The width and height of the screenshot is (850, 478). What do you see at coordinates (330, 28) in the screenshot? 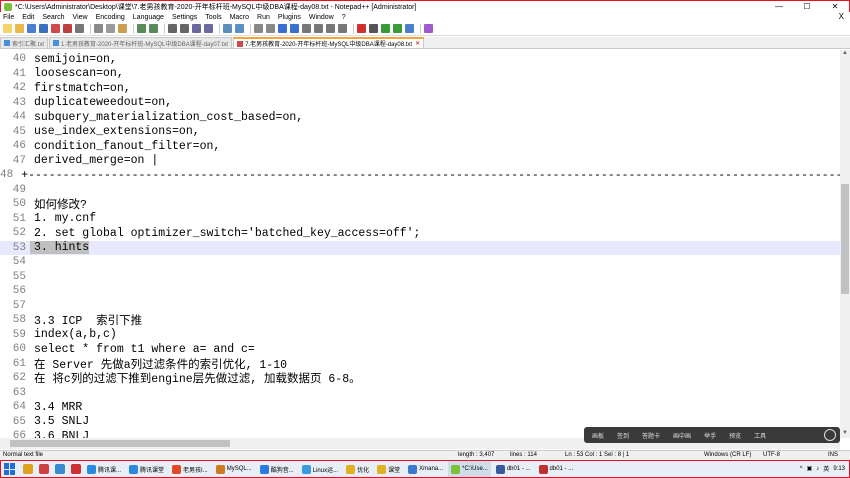
I see `folder-workspace-icon` at bounding box center [330, 28].